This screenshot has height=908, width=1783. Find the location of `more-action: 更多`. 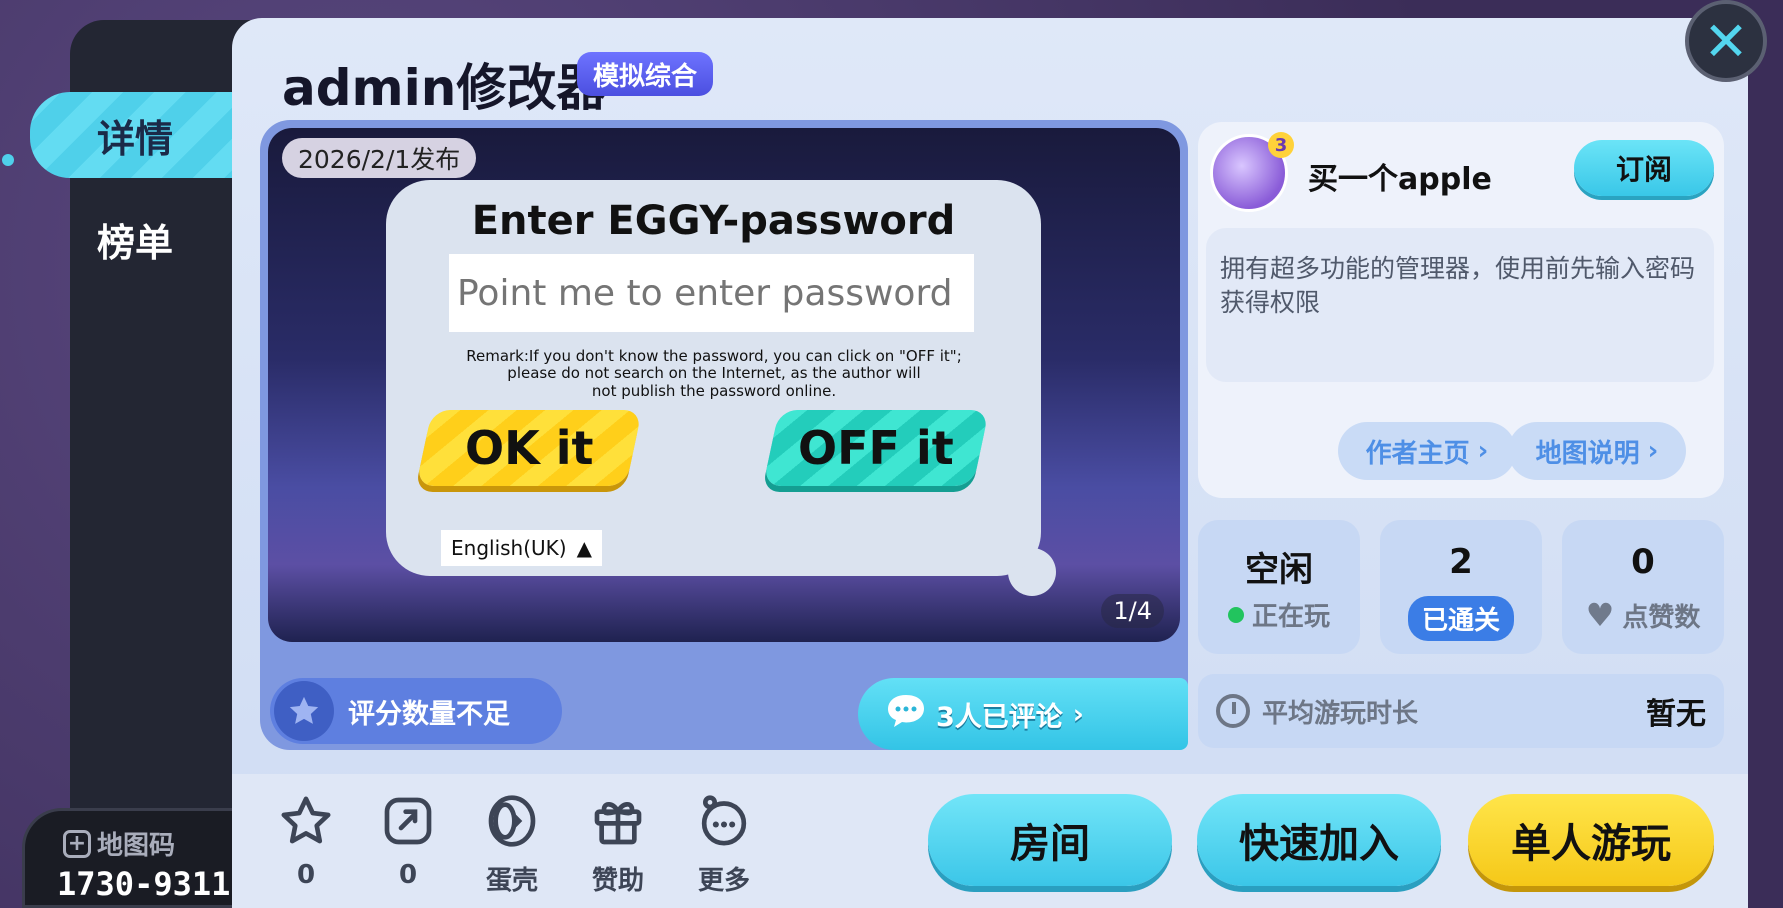

more-action: 更多 is located at coordinates (724, 844).